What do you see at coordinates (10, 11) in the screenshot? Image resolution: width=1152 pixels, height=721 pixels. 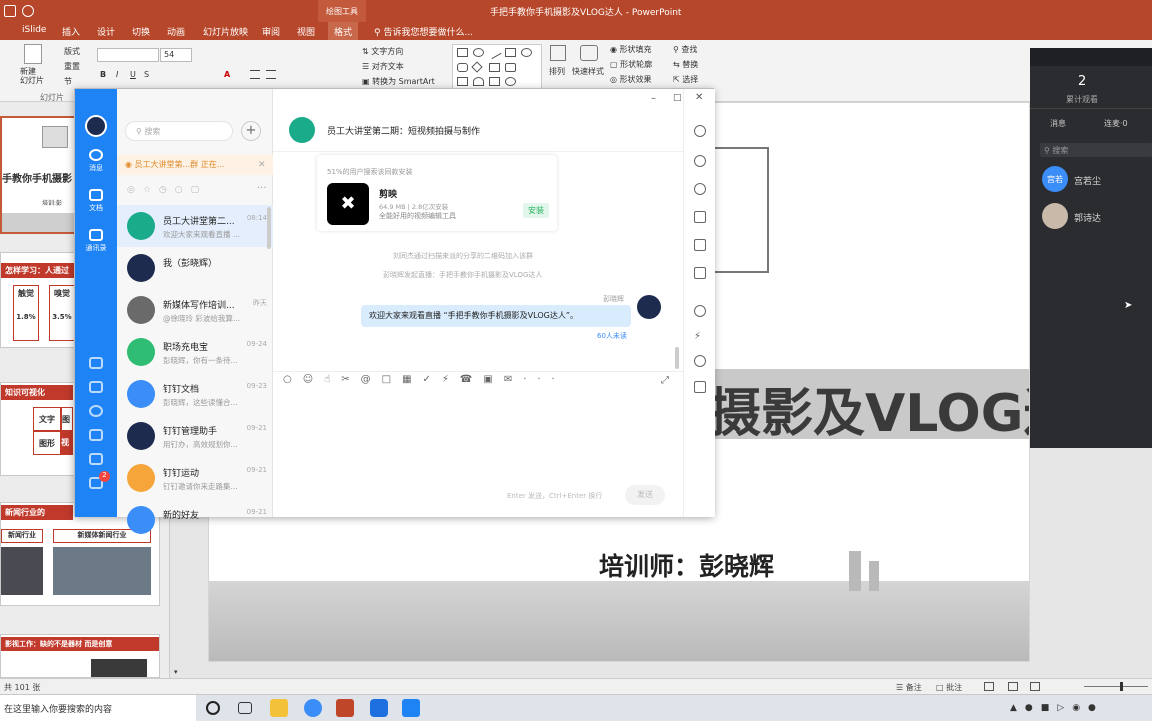 I see `save-icon` at bounding box center [10, 11].